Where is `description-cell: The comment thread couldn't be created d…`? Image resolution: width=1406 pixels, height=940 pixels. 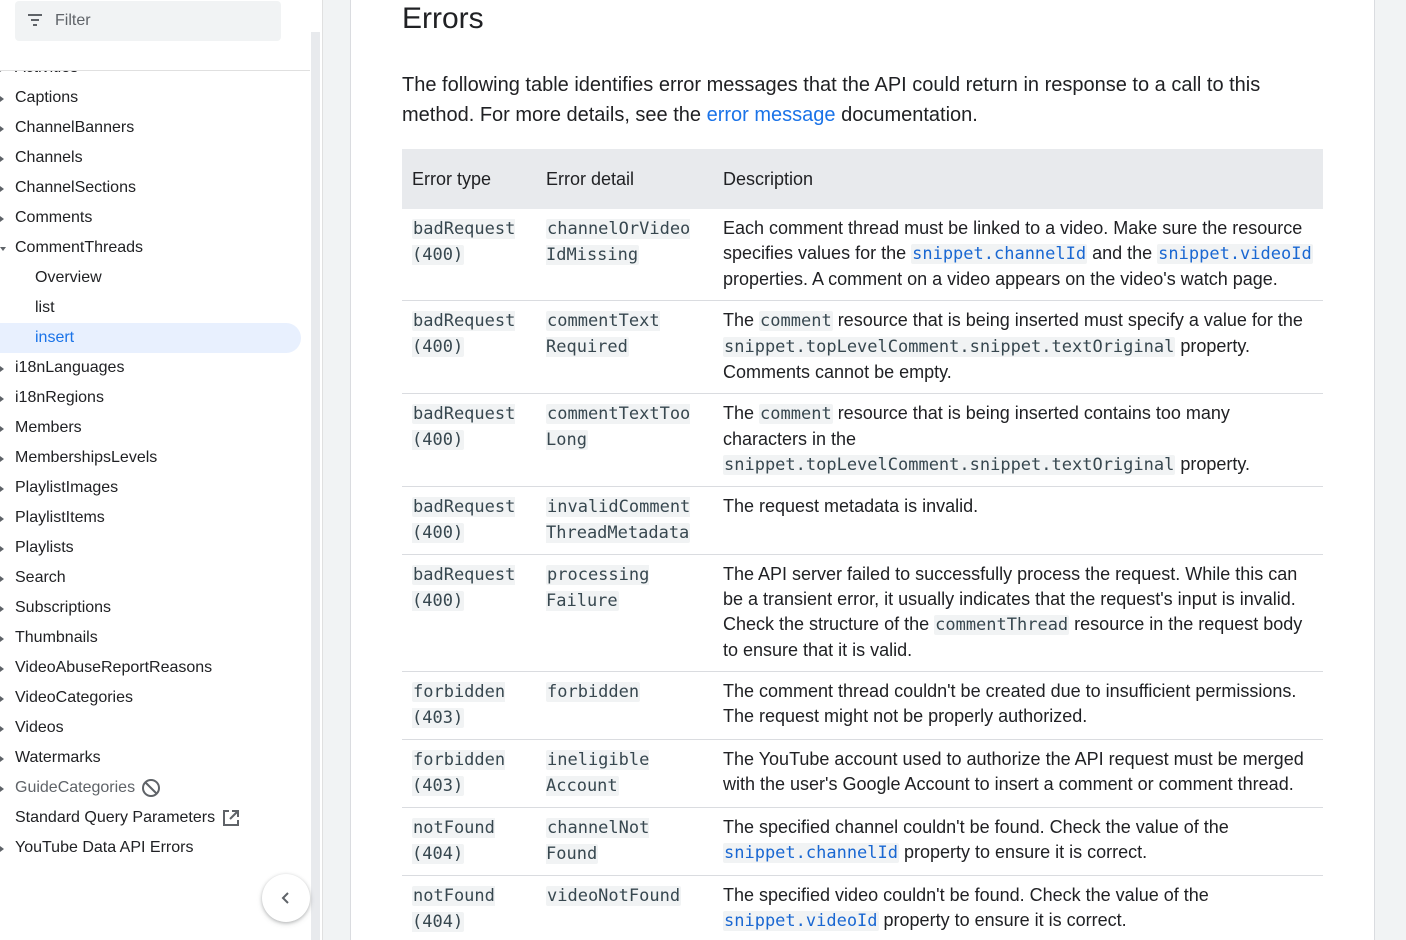 description-cell: The comment thread couldn't be created d… is located at coordinates (1018, 705).